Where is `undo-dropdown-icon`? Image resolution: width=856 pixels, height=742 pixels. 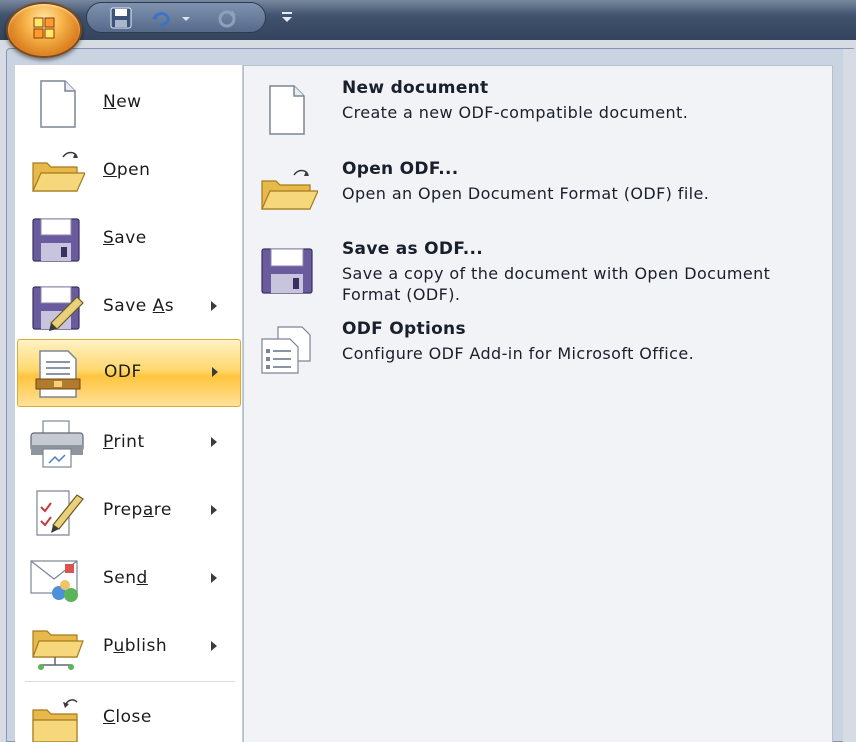 undo-dropdown-icon is located at coordinates (186, 18).